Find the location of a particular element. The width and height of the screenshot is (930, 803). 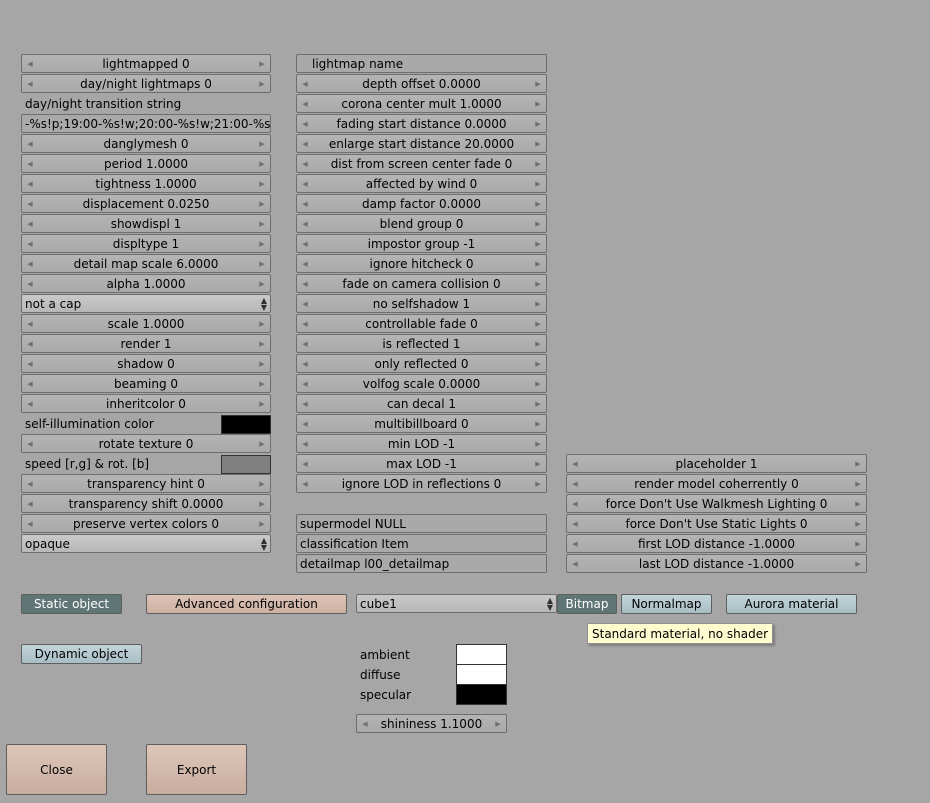

render-model-coherrently-field: ◀ render model coherrently 0 ▶ is located at coordinates (716, 483).